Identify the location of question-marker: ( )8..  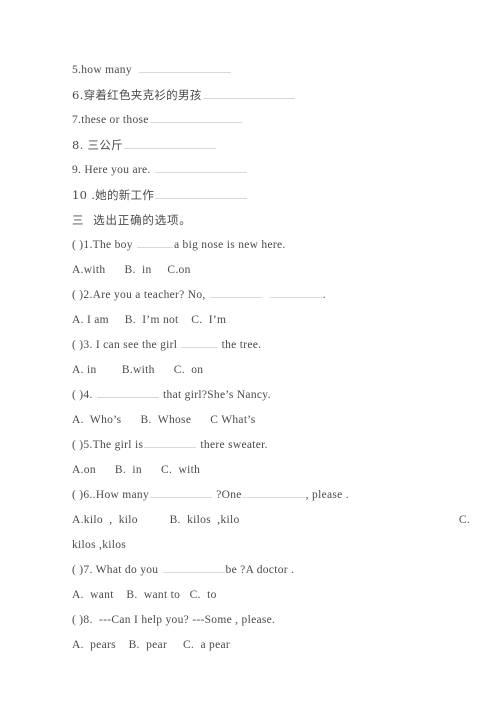
(82, 620).